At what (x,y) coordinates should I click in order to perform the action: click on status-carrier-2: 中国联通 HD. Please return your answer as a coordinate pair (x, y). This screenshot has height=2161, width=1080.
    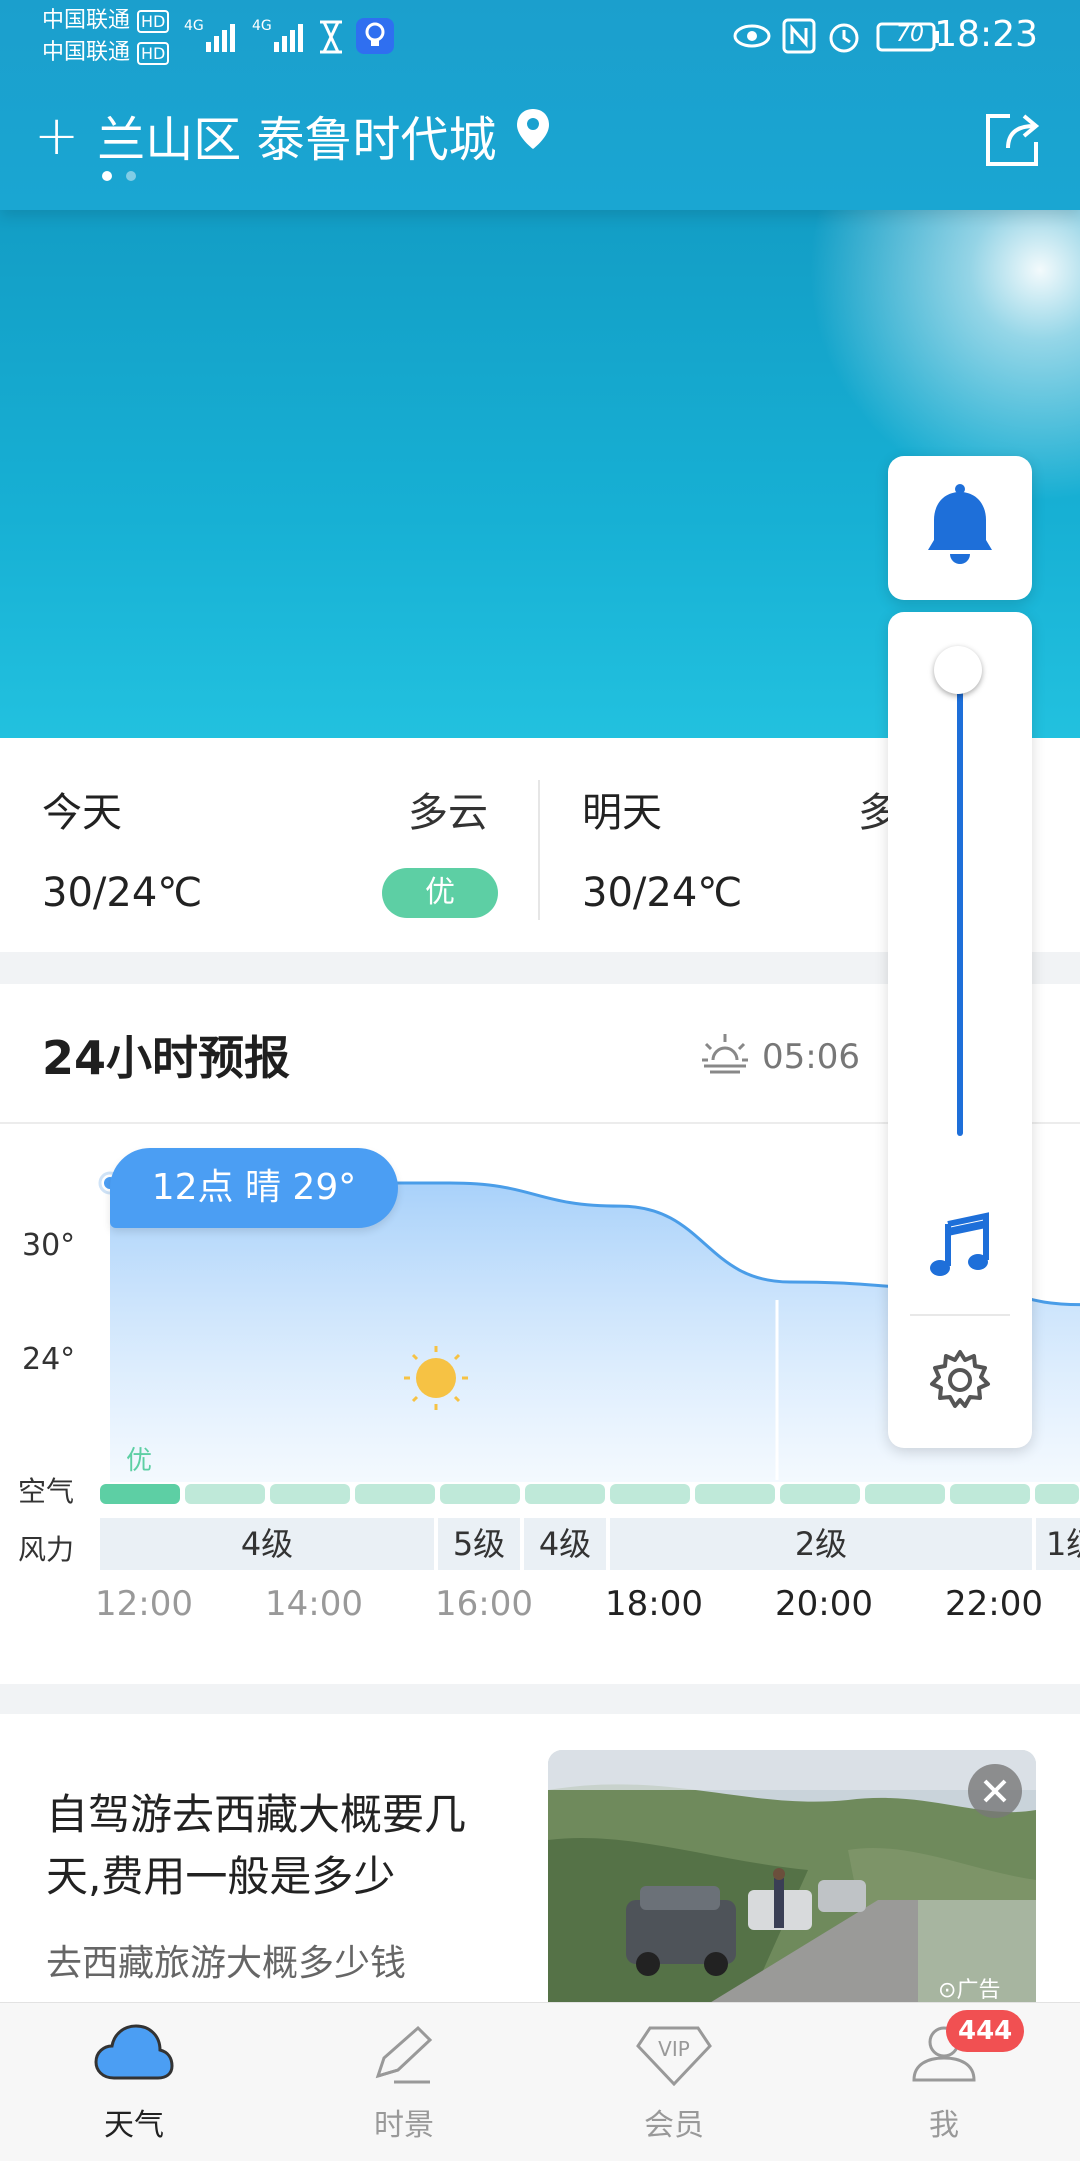
    Looking at the image, I should click on (106, 53).